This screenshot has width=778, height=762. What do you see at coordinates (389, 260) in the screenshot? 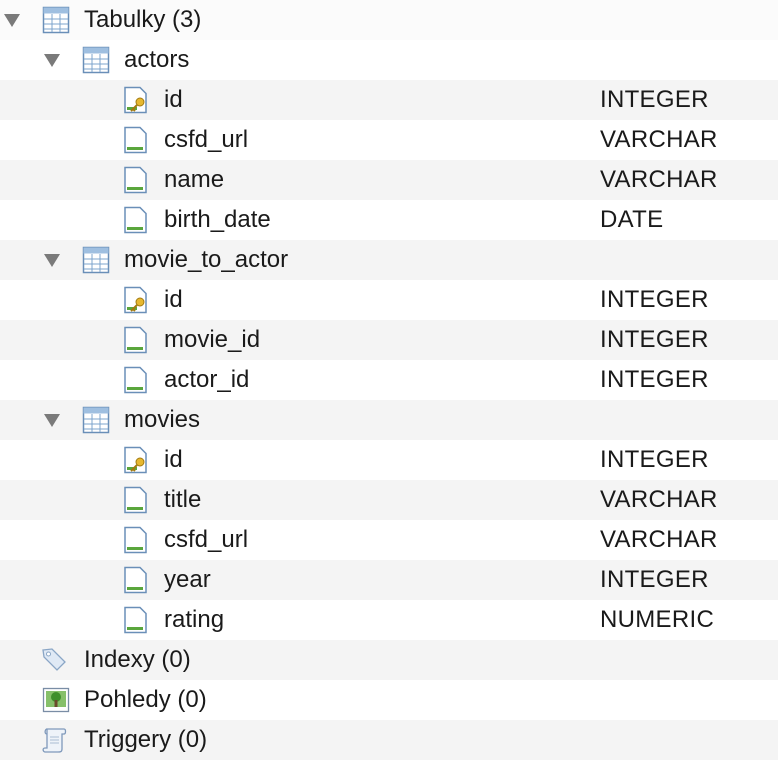
I see `tree-node-table-movie-to-actor: movie_to_actor` at bounding box center [389, 260].